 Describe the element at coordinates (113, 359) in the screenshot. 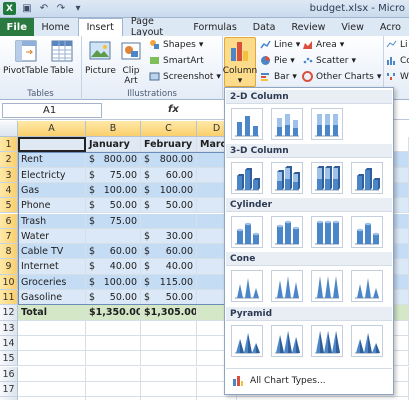

I see `cell-b15` at that location.